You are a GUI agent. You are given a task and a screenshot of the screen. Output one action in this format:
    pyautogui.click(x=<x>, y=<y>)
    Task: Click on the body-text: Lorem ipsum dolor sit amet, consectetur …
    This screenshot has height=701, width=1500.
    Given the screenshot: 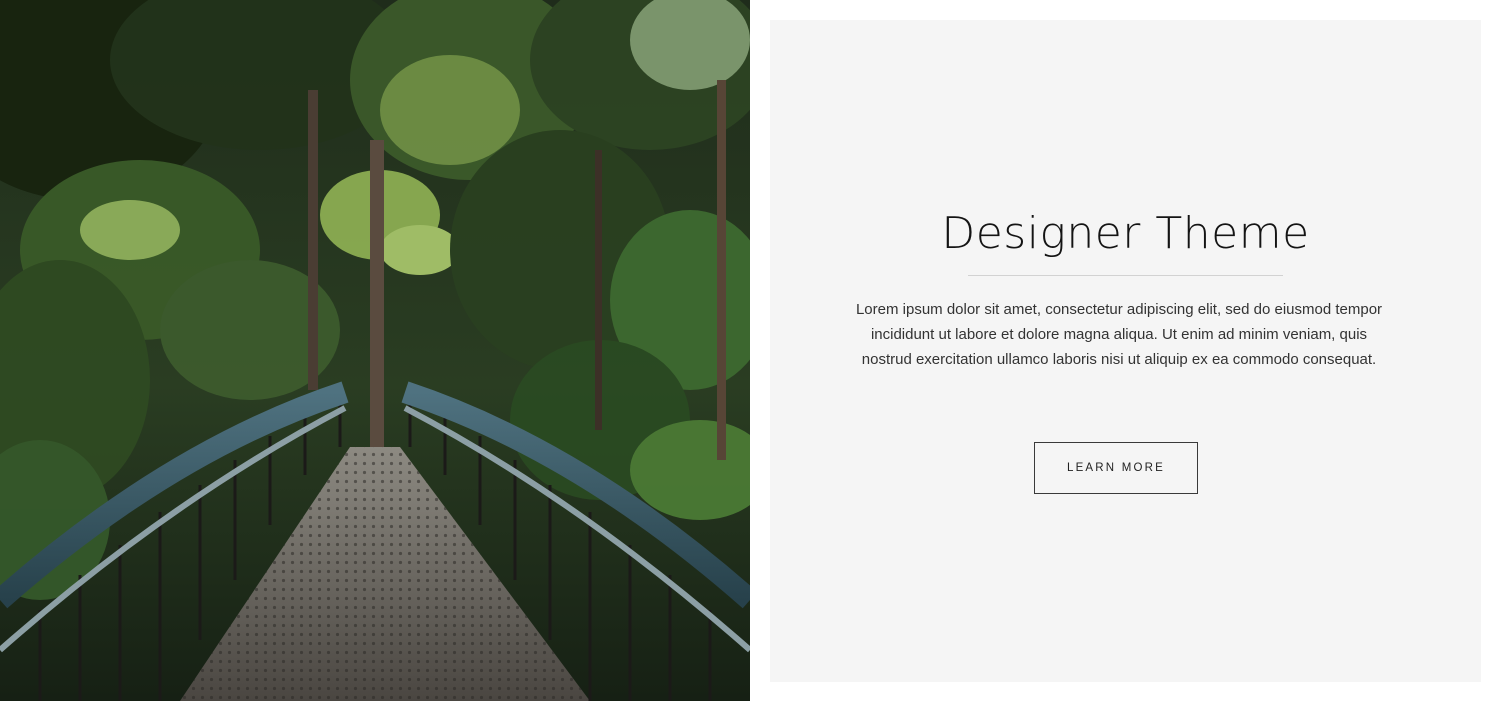 What is the action you would take?
    pyautogui.click(x=1119, y=334)
    